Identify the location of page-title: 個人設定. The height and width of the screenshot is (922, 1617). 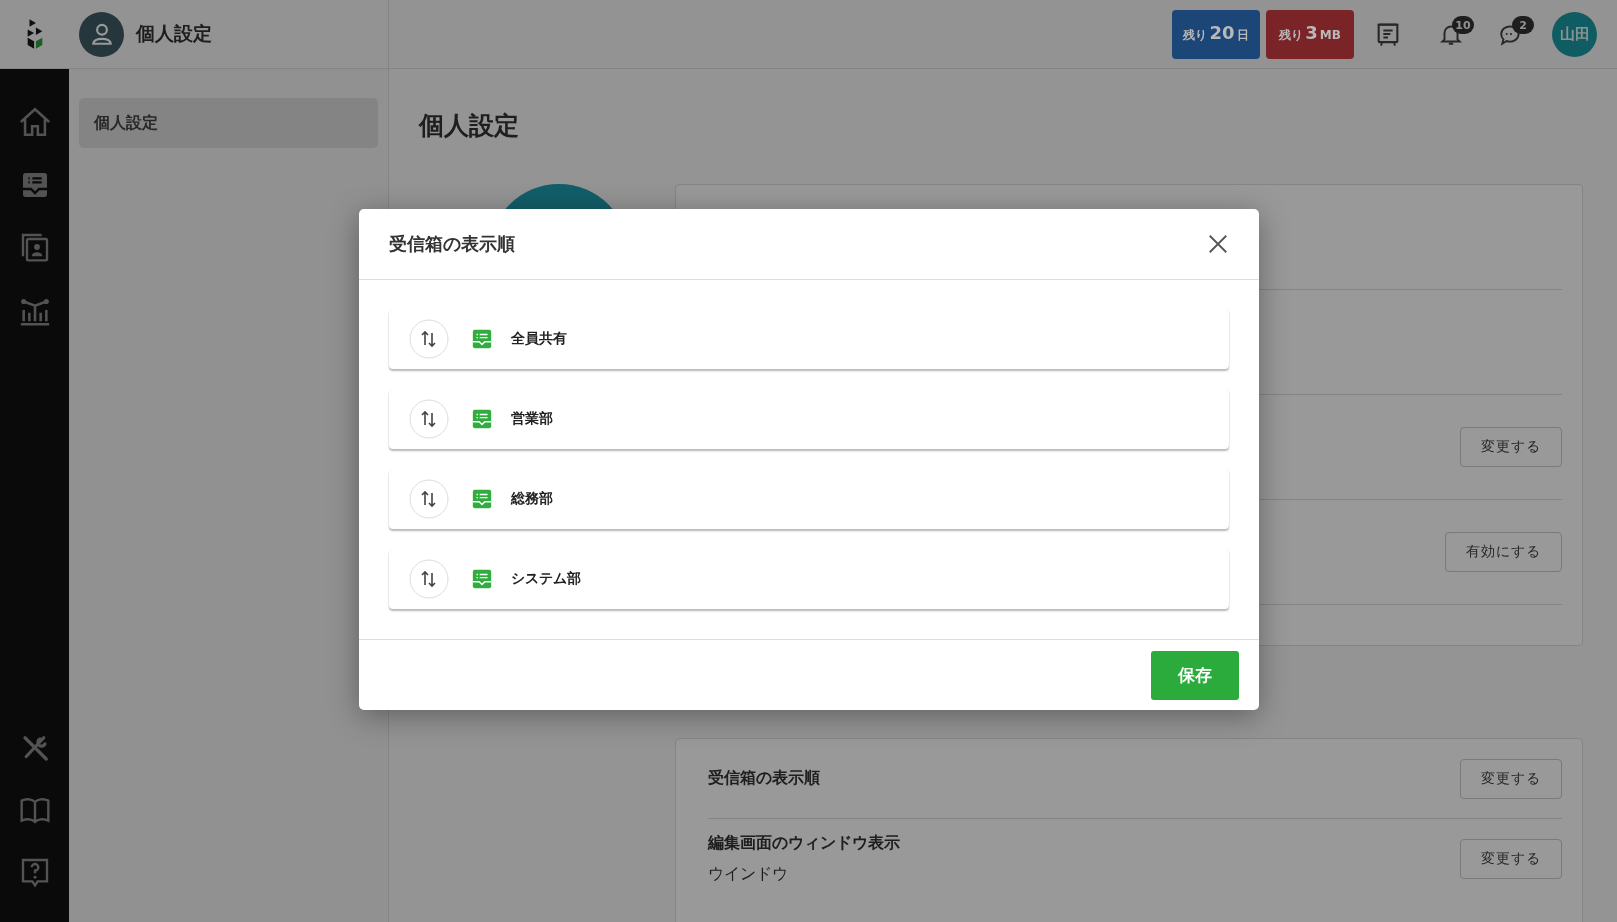
(469, 126).